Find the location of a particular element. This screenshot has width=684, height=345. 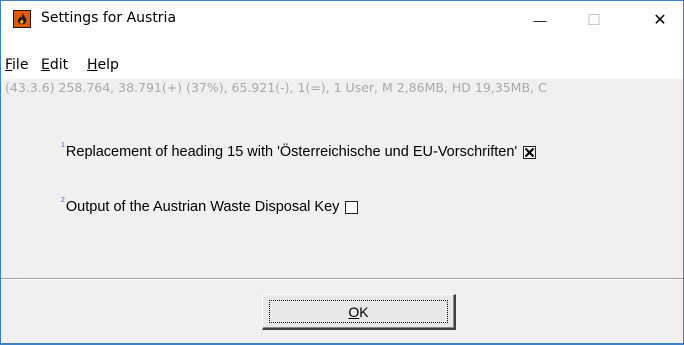

minimize-icon: — is located at coordinates (540, 20).